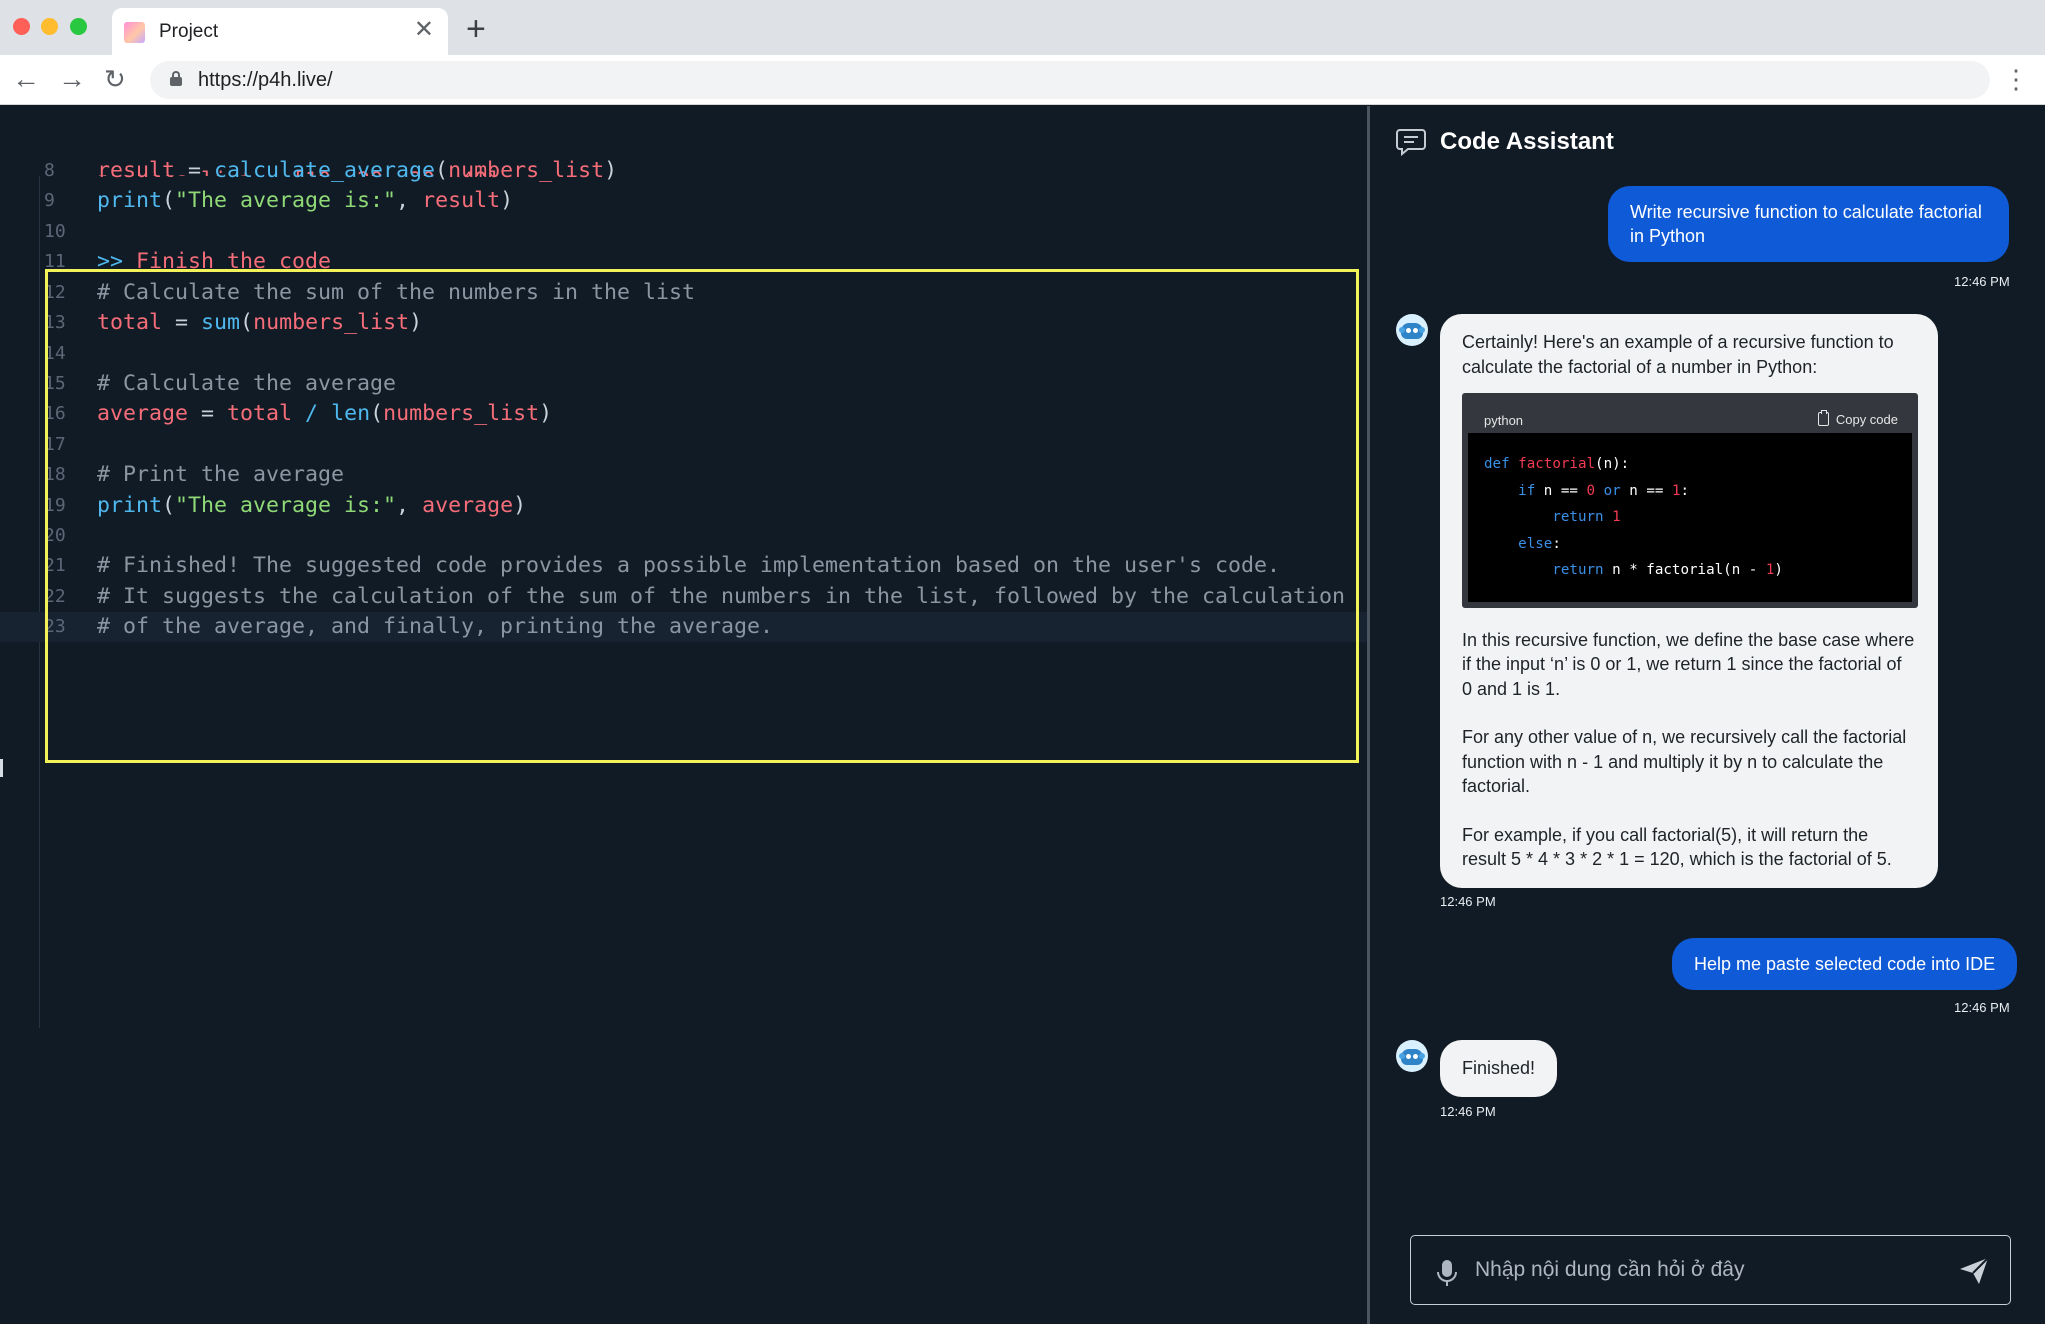 Image resolution: width=2045 pixels, height=1324 pixels. I want to click on chat-input: Nhập nội dung cần hỏi ở đây, so click(1710, 1270).